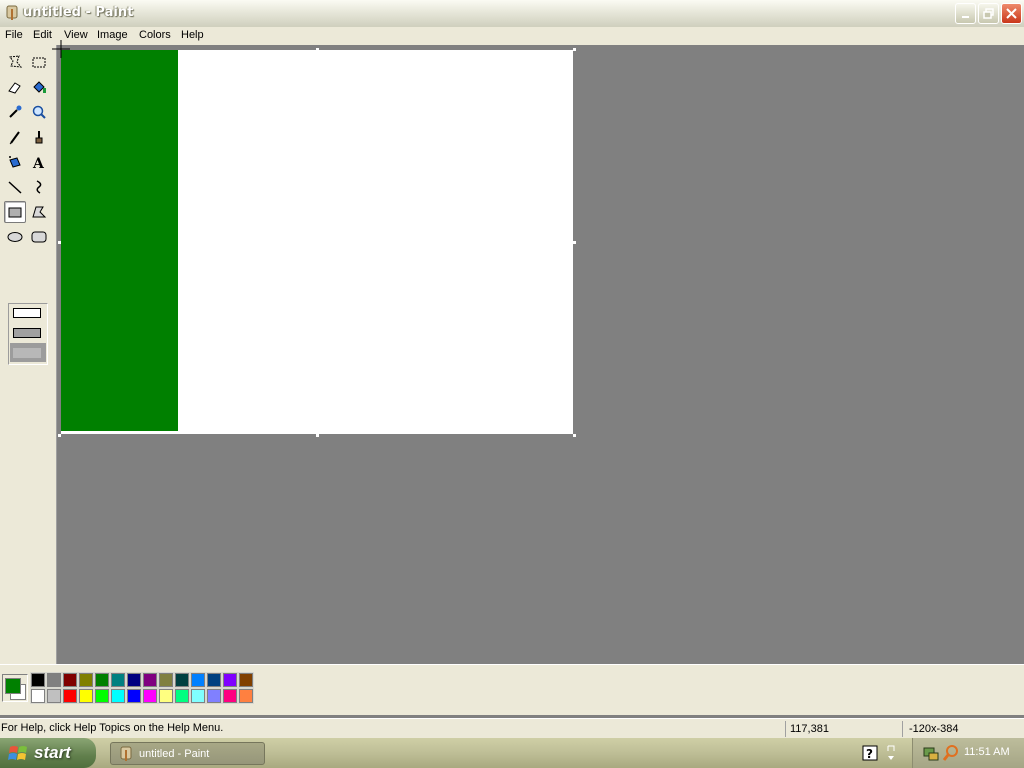 The height and width of the screenshot is (768, 1024). I want to click on pick-color-tool, so click(15, 112).